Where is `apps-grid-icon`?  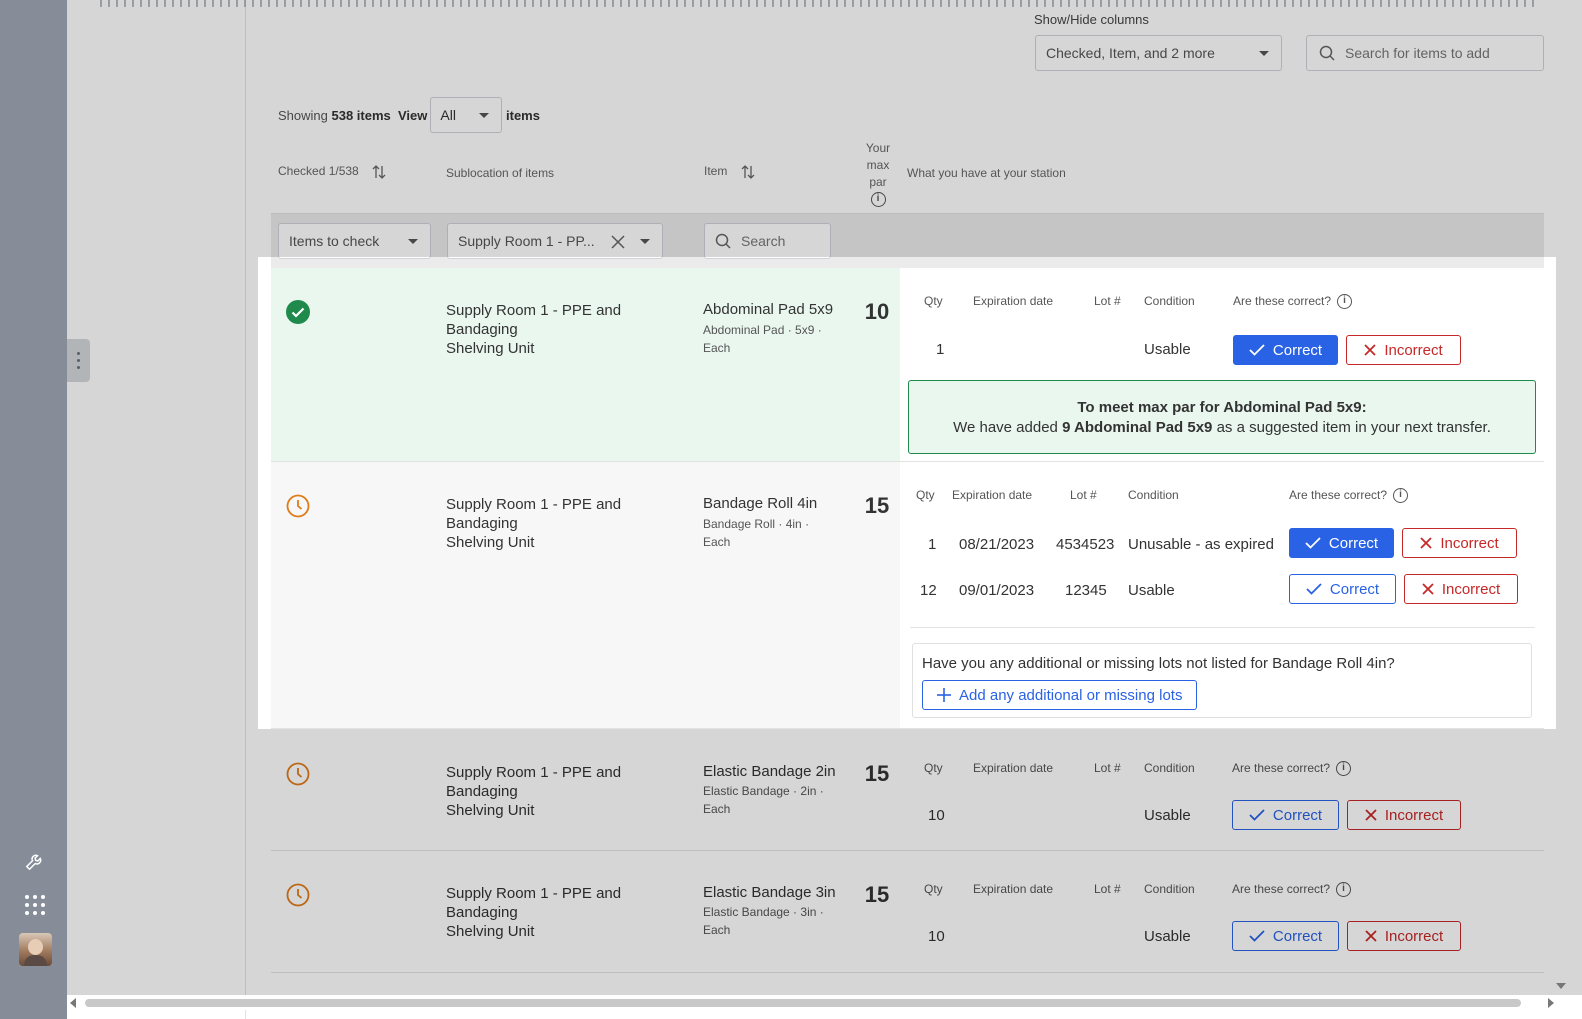 apps-grid-icon is located at coordinates (35, 905).